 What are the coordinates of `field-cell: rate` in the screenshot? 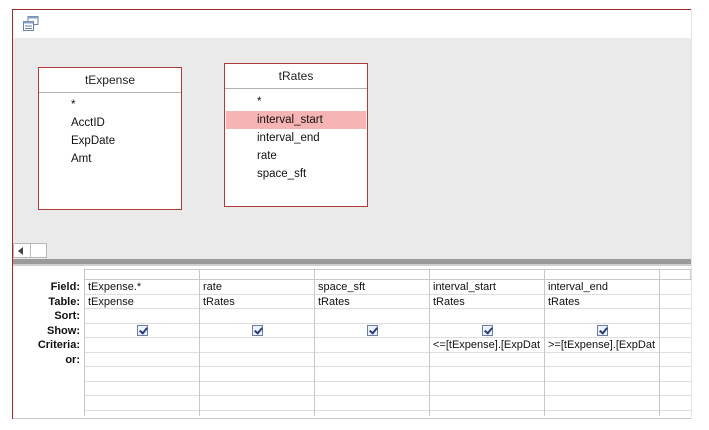 It's located at (257, 287).